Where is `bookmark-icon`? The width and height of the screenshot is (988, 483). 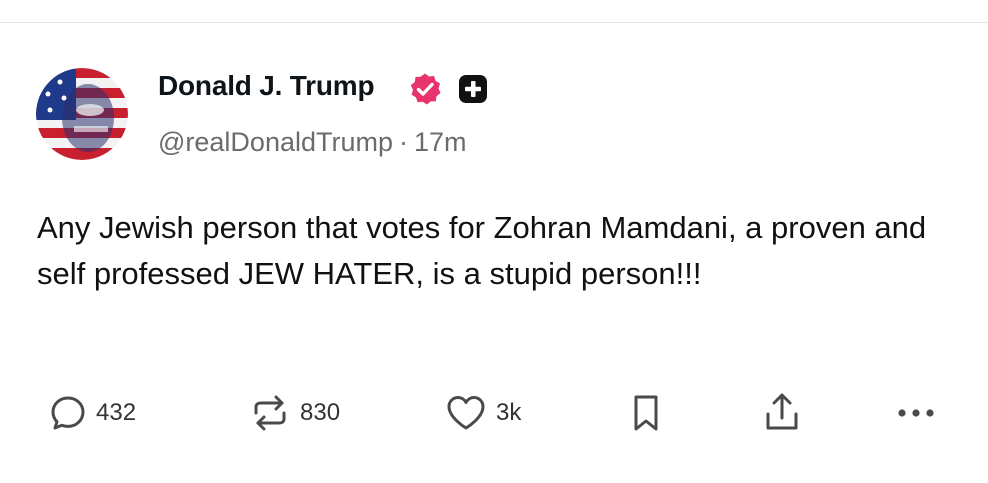
bookmark-icon is located at coordinates (646, 413).